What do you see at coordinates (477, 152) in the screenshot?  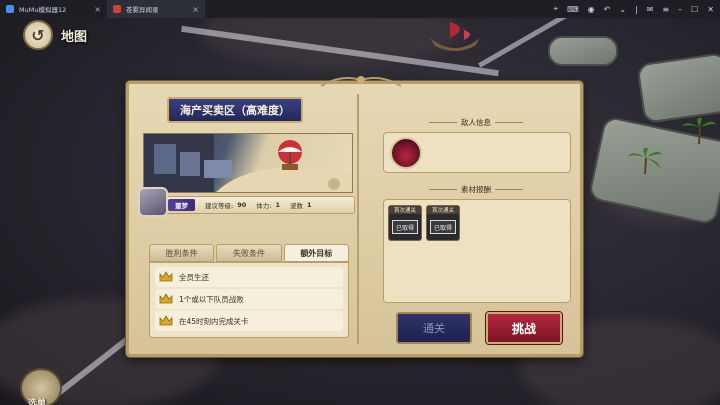 I see `enemy-info-panel` at bounding box center [477, 152].